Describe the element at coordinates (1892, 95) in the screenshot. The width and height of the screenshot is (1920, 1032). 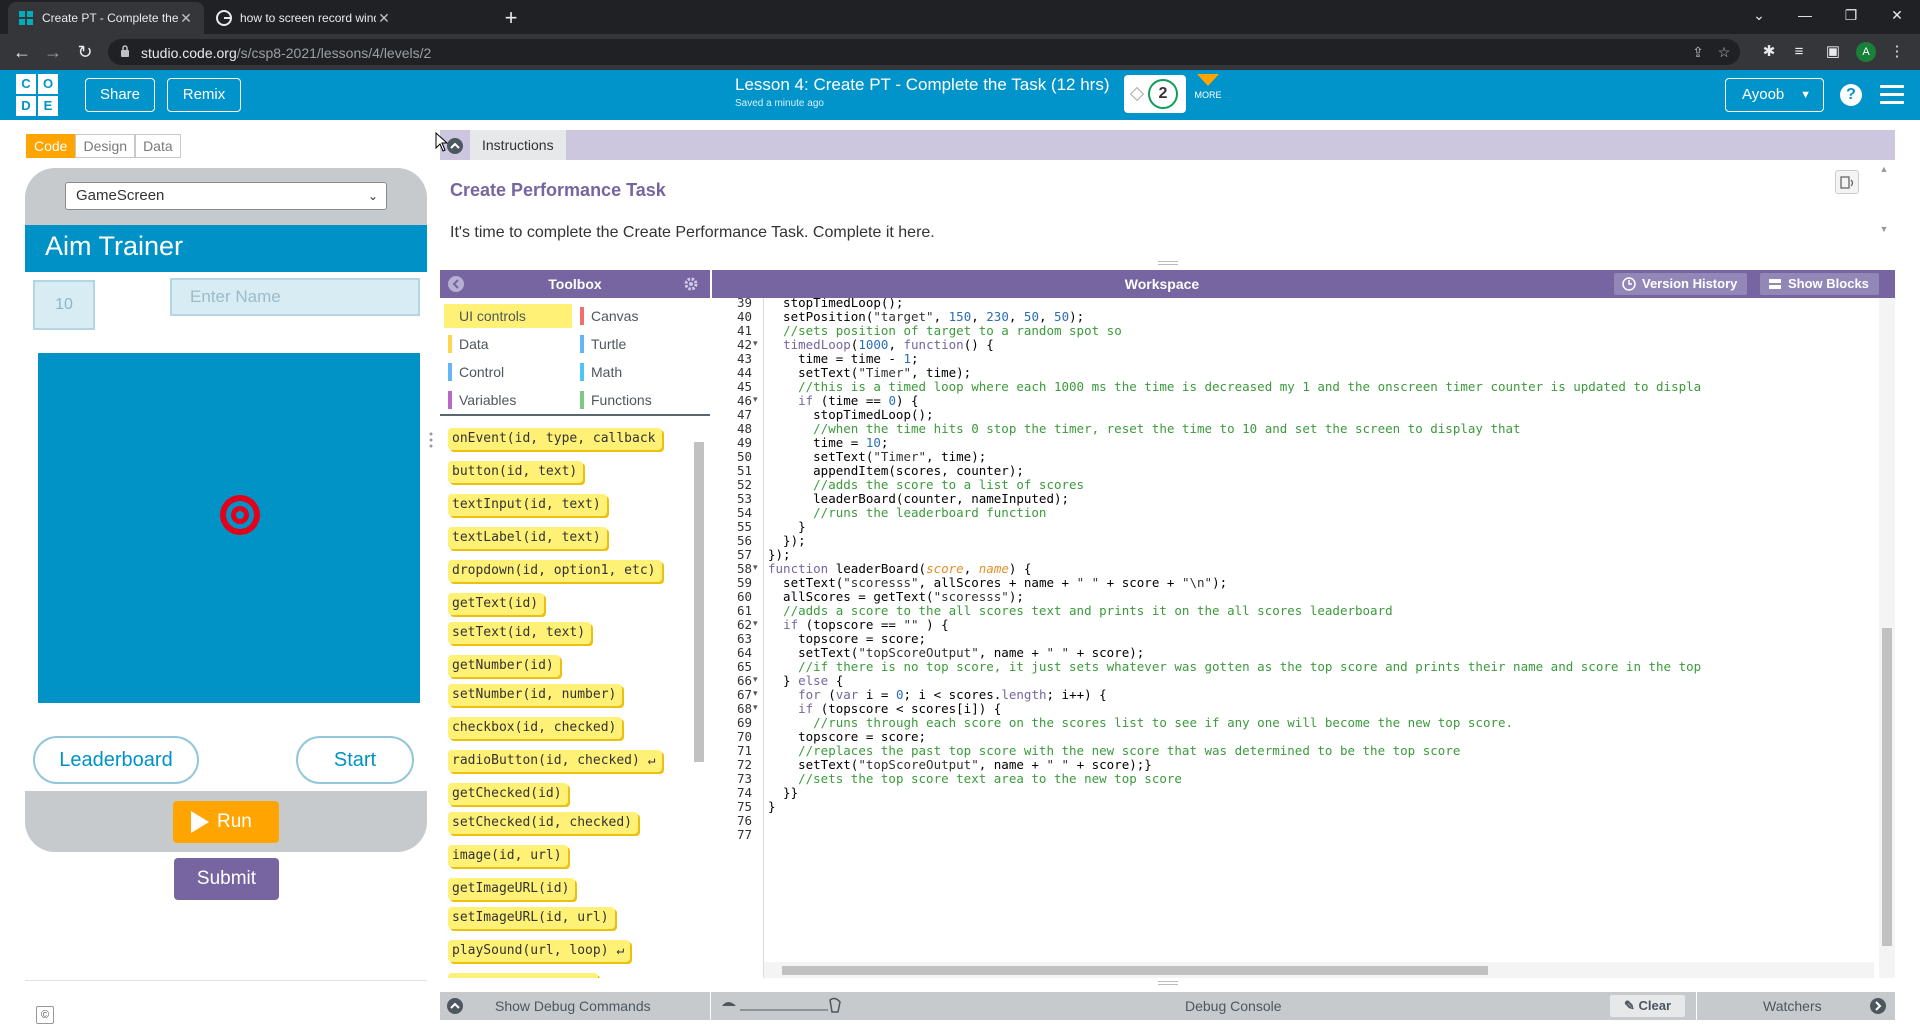
I see `hamburger-menu-icon` at that location.